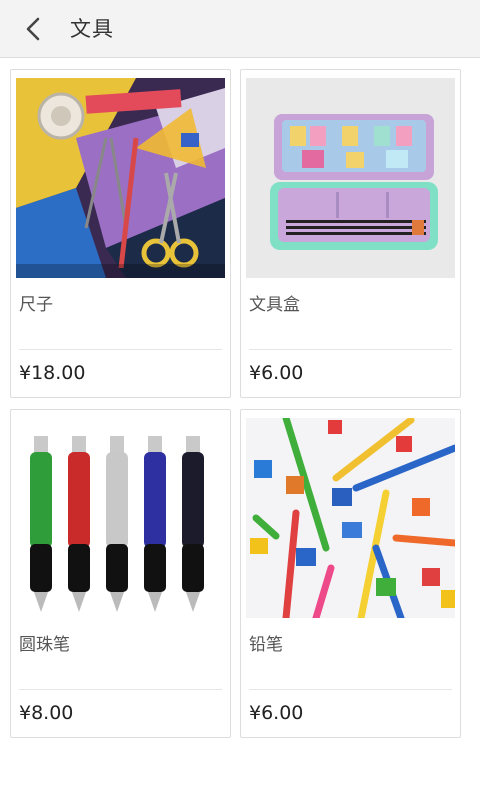  What do you see at coordinates (36, 305) in the screenshot?
I see `product-name: 尺子` at bounding box center [36, 305].